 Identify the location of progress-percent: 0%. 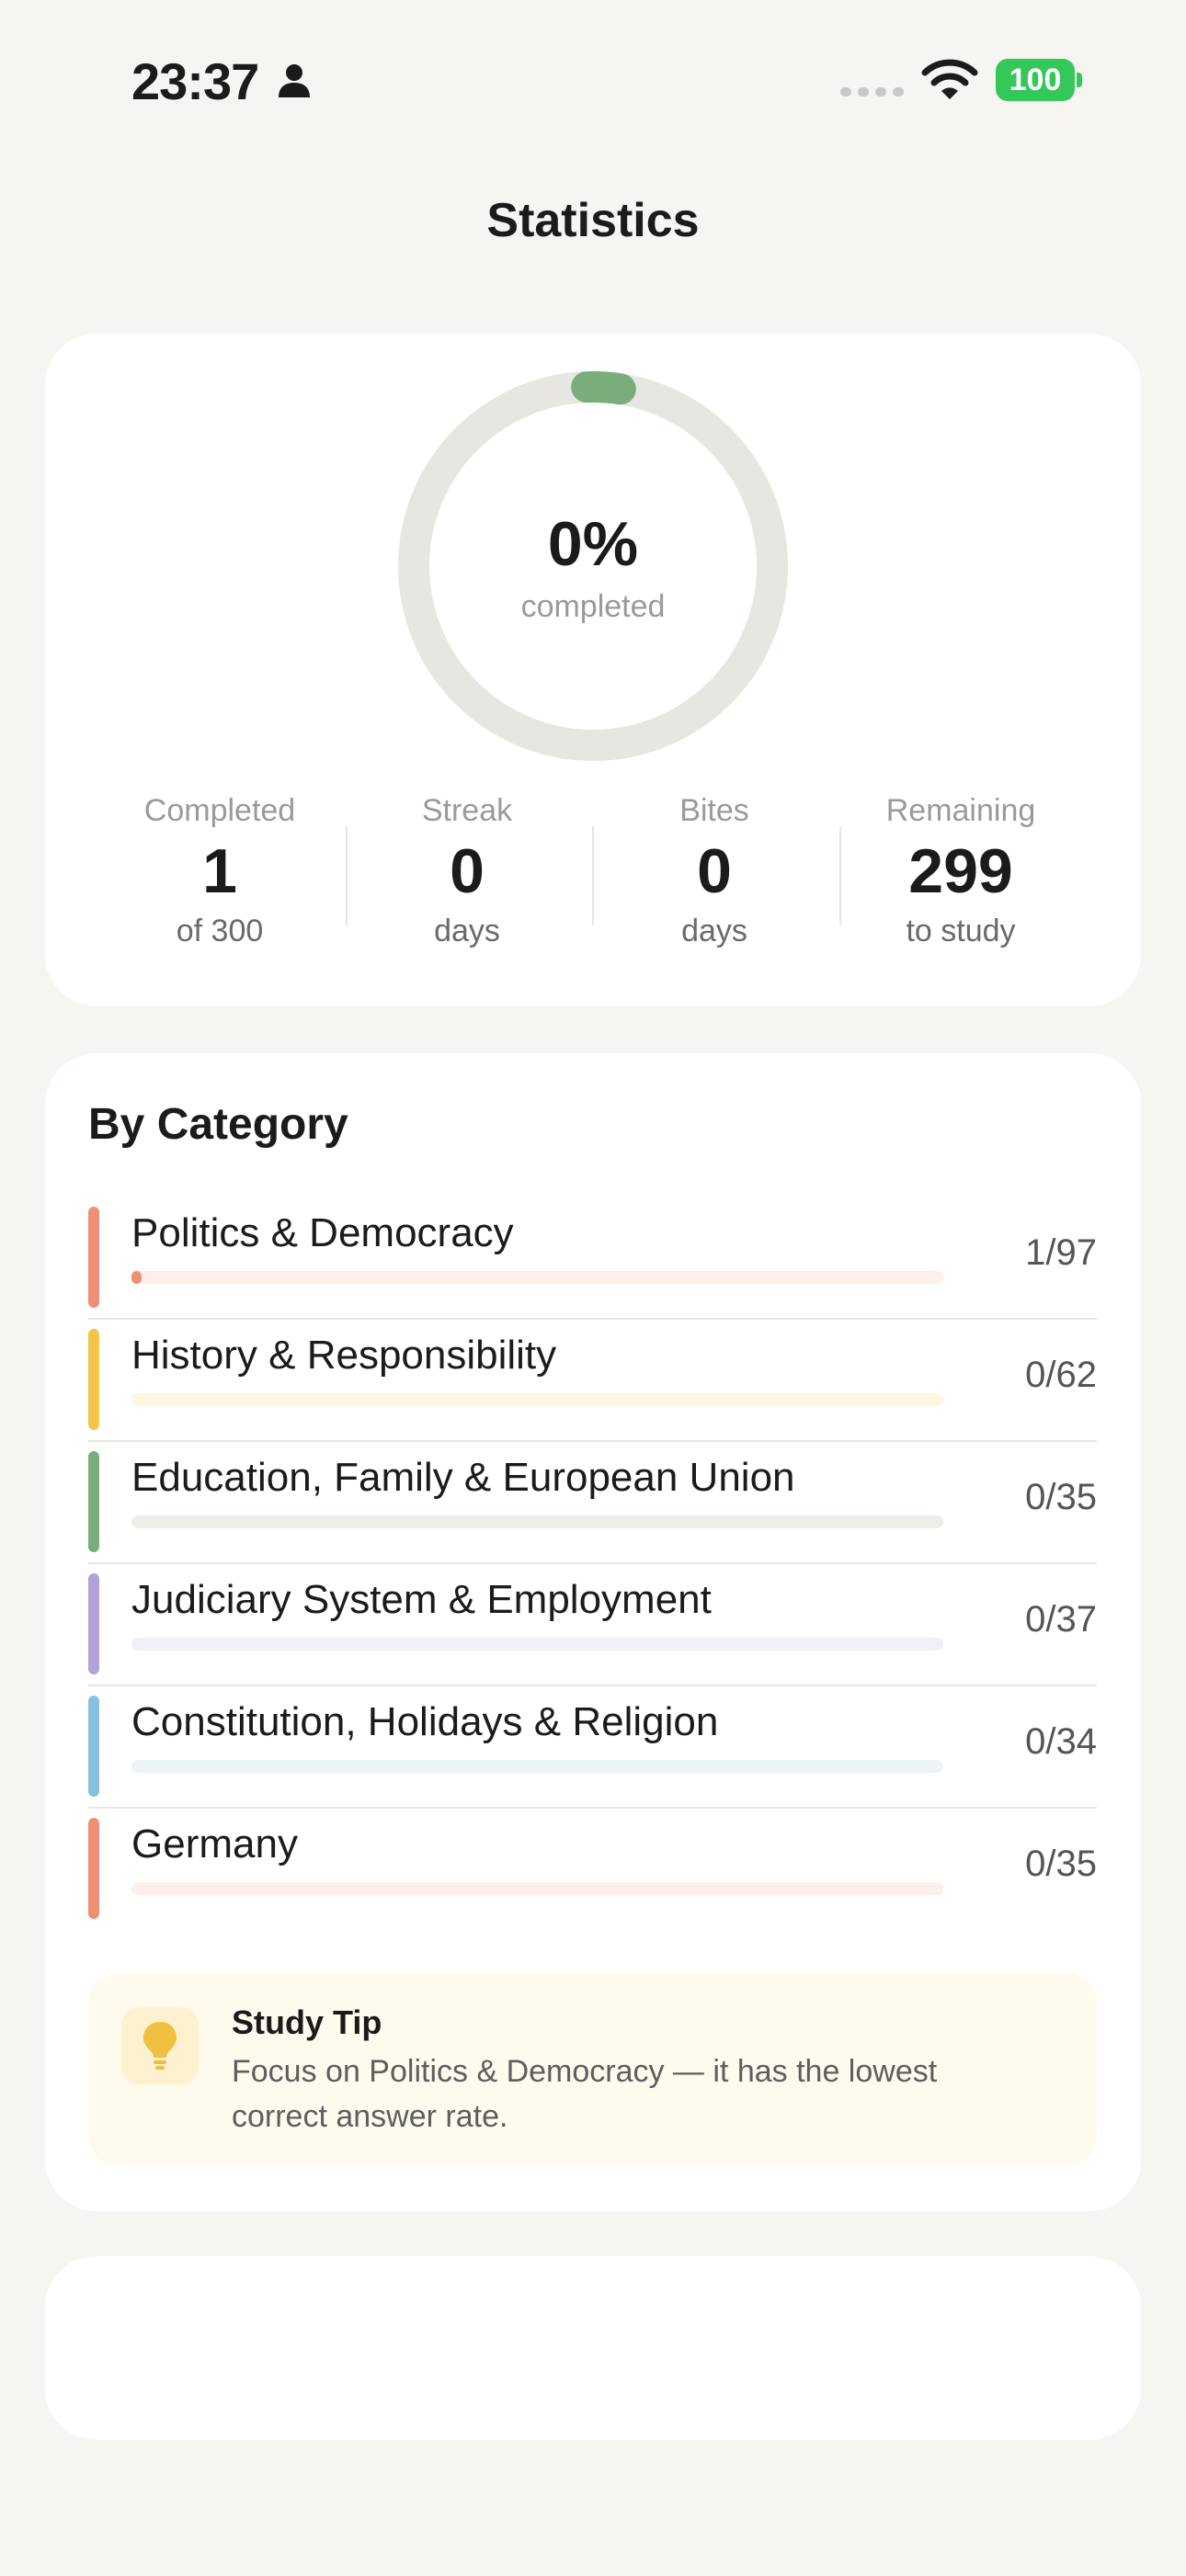
(593, 544).